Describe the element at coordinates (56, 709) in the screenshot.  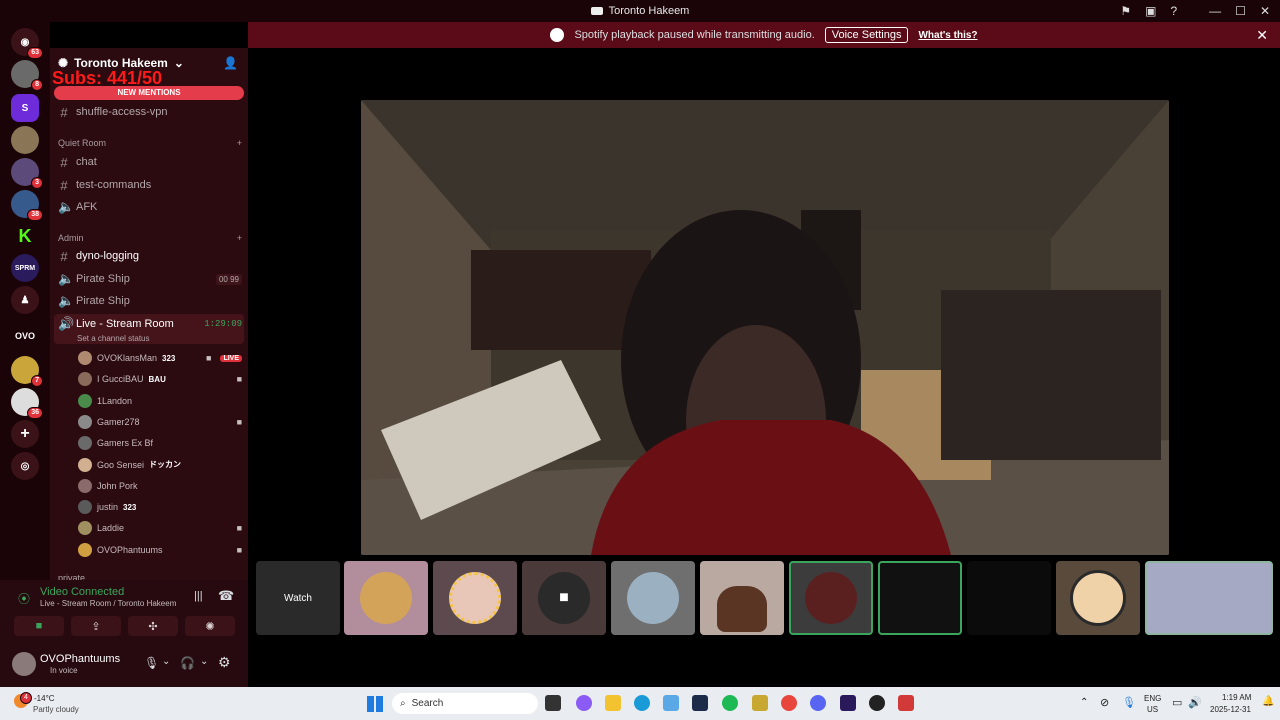
I see `weather-desc: Partly cloudy` at that location.